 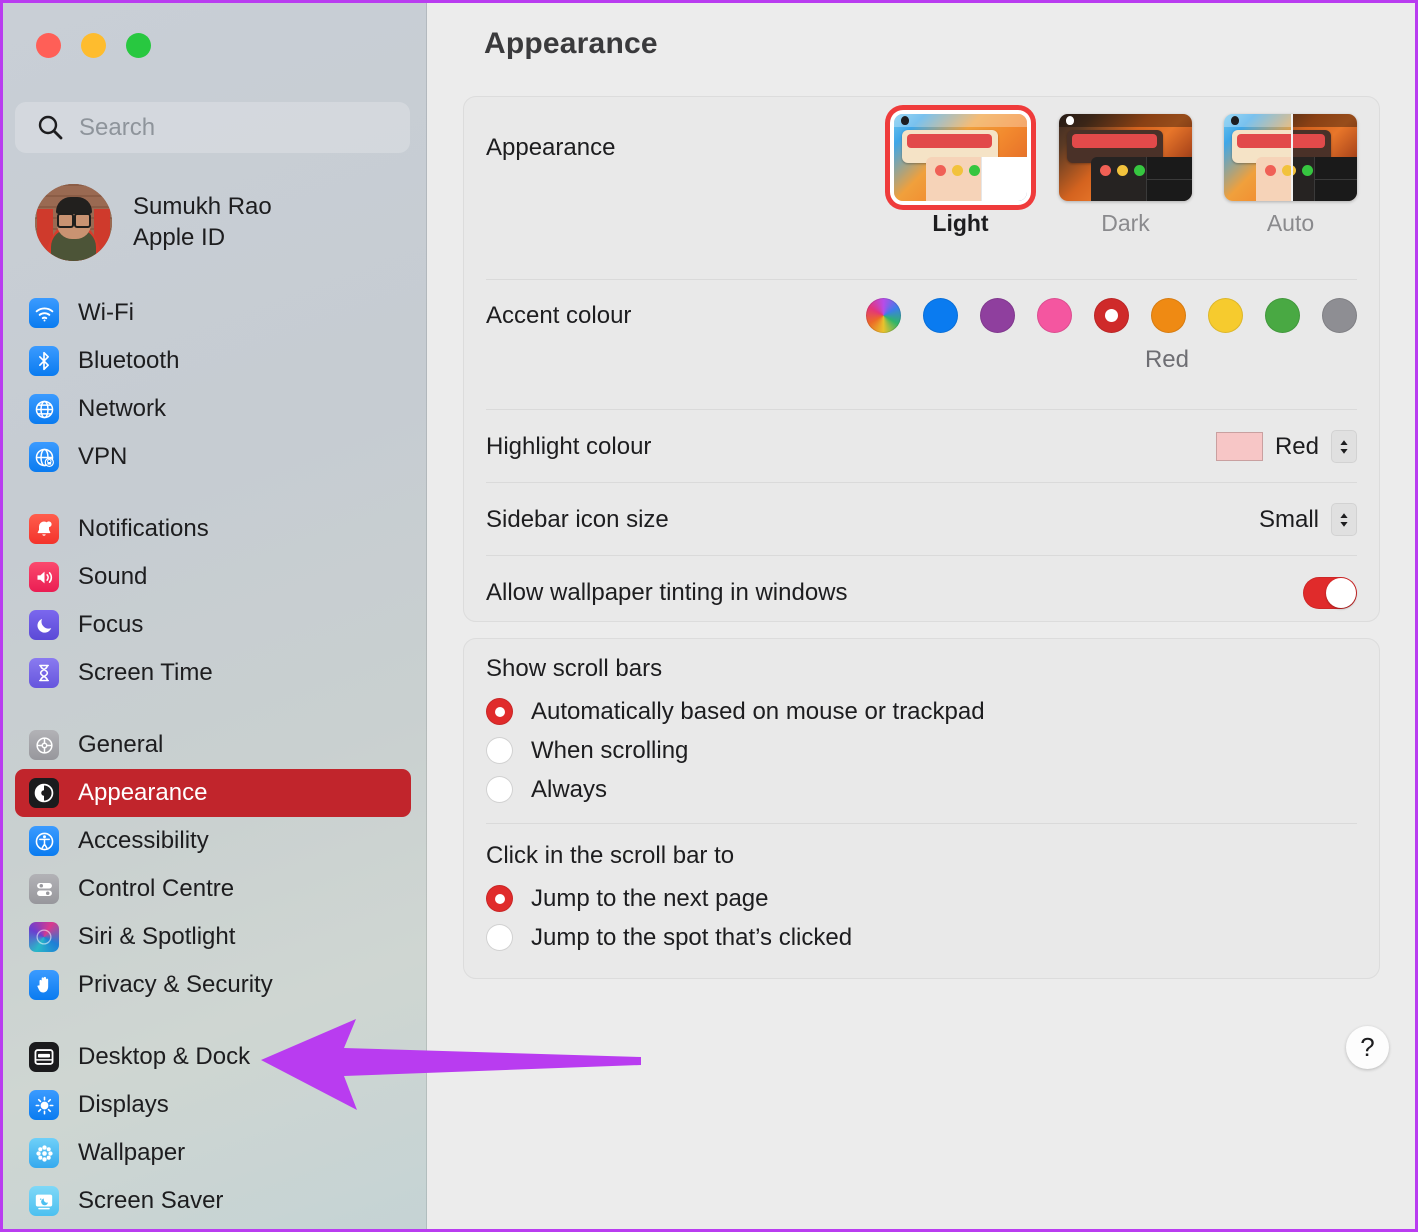 I want to click on sidebar-item-control-centre: Control Centre, so click(x=213, y=889).